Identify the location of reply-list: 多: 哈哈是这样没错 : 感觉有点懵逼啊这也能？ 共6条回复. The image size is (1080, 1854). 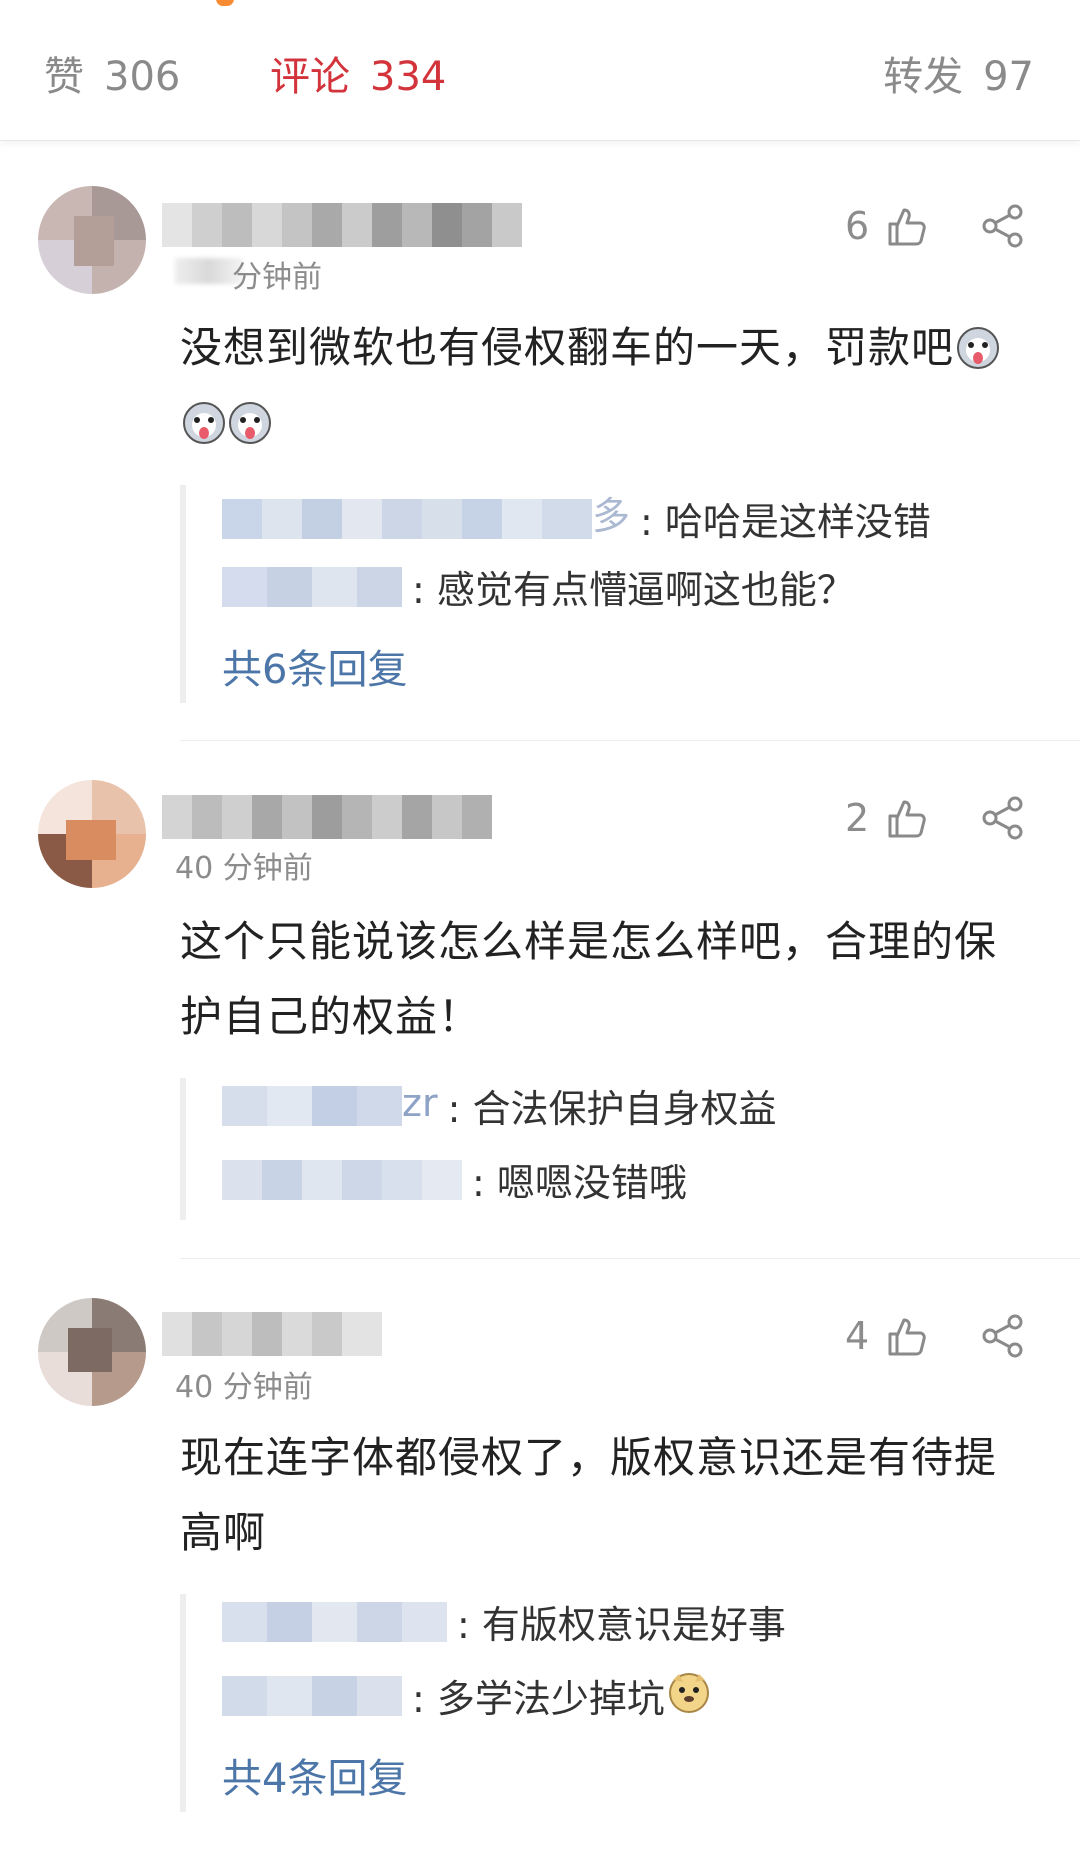
(598, 594).